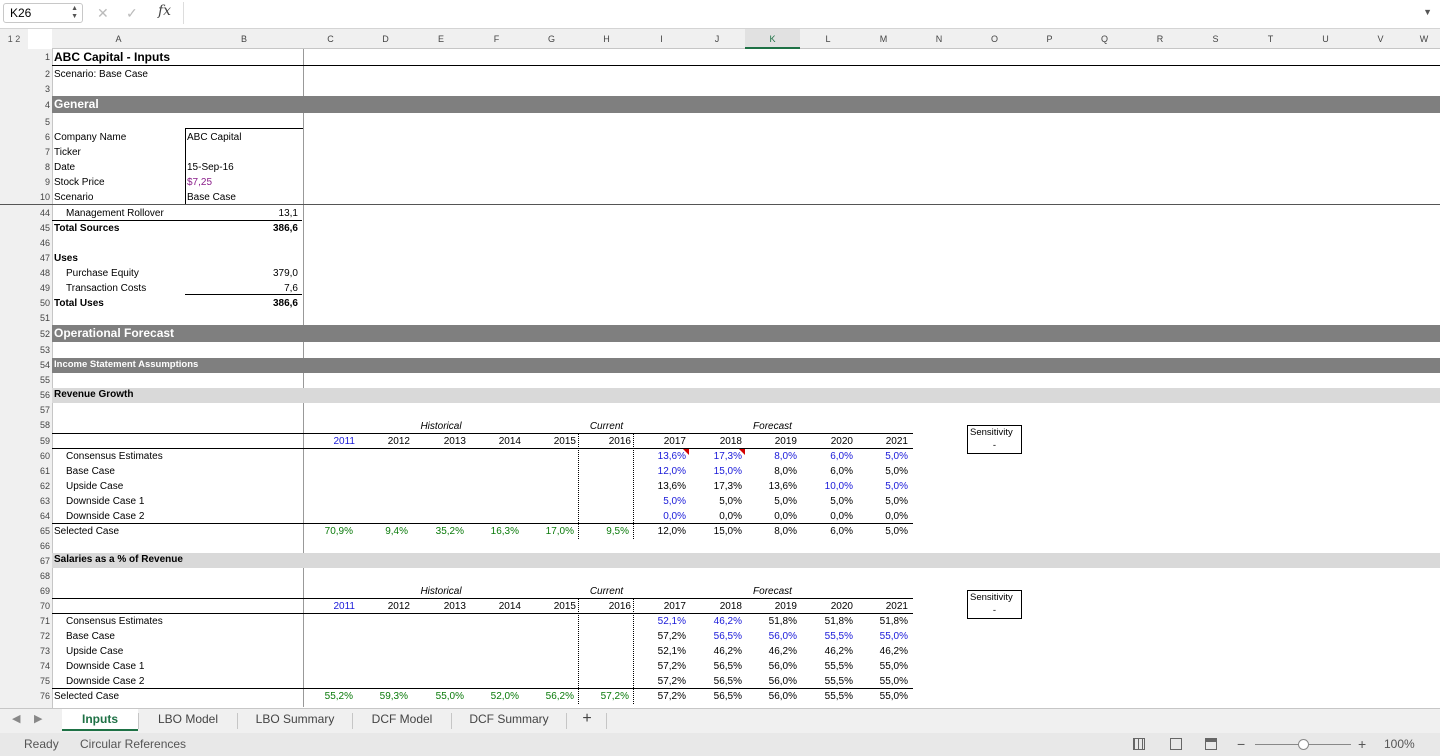  I want to click on expand-formula-icon: ▼, so click(1427, 12).